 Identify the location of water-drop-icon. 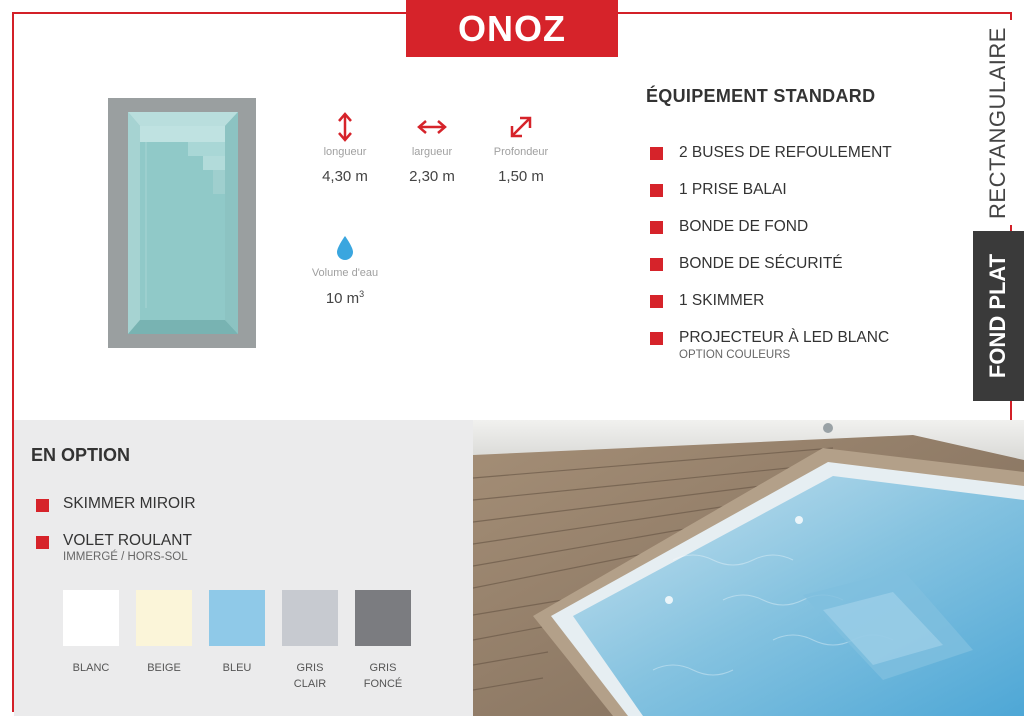
(345, 248).